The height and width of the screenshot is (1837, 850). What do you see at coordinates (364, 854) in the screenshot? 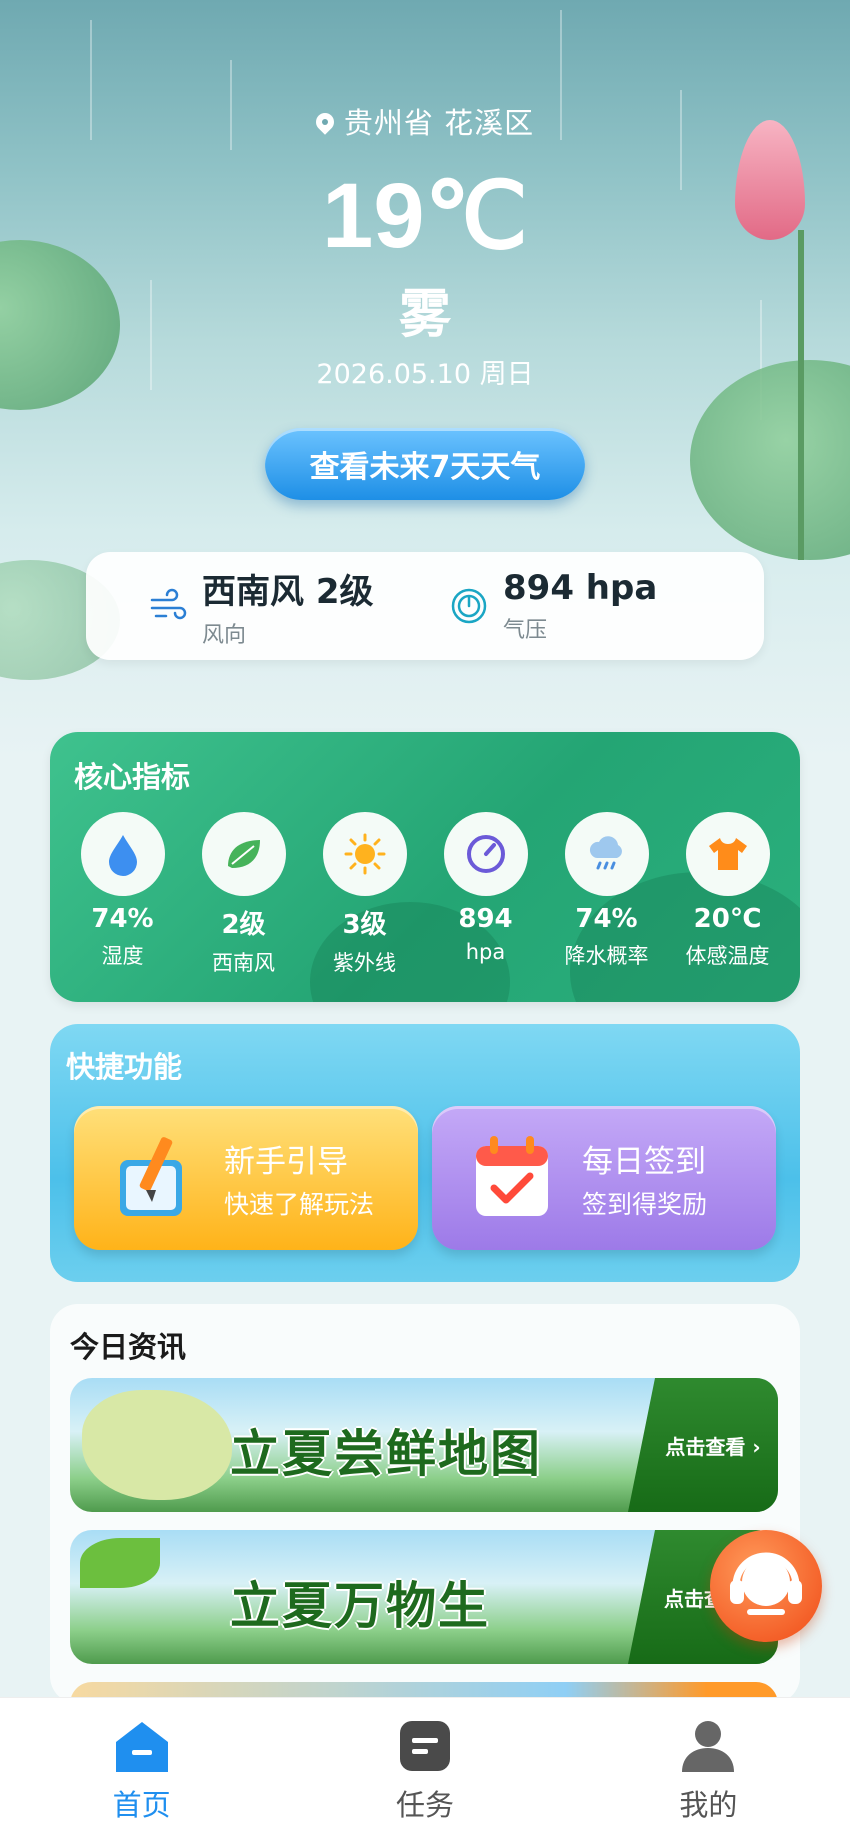
I see `sun-icon` at bounding box center [364, 854].